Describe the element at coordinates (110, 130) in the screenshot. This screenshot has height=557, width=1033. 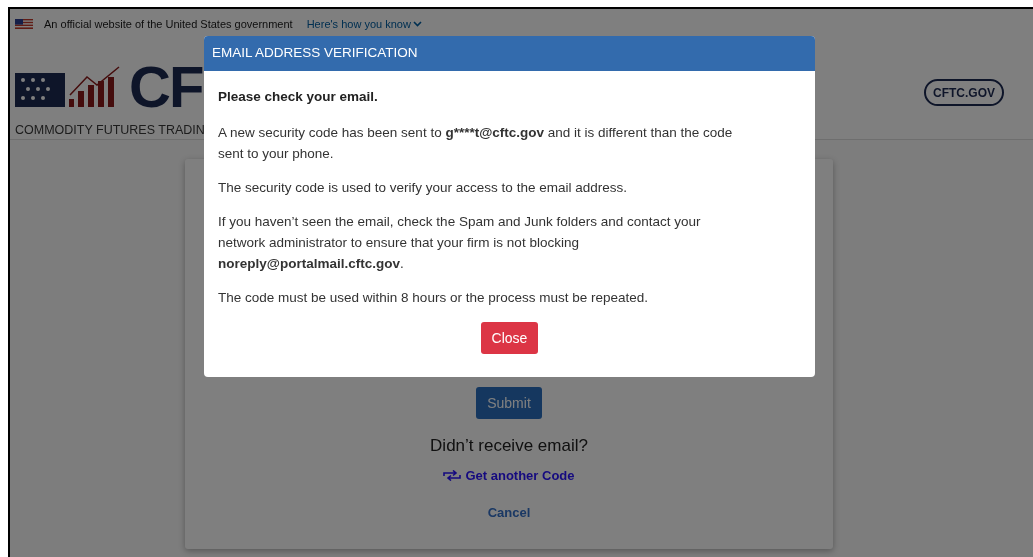
I see `logo-subtitle: COMMODITY FUTURES TRADIN` at that location.